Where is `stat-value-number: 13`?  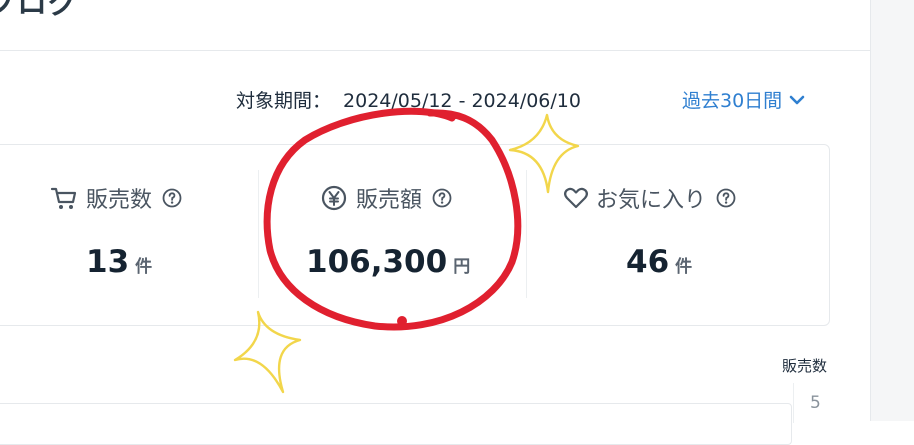 stat-value-number: 13 is located at coordinates (108, 262).